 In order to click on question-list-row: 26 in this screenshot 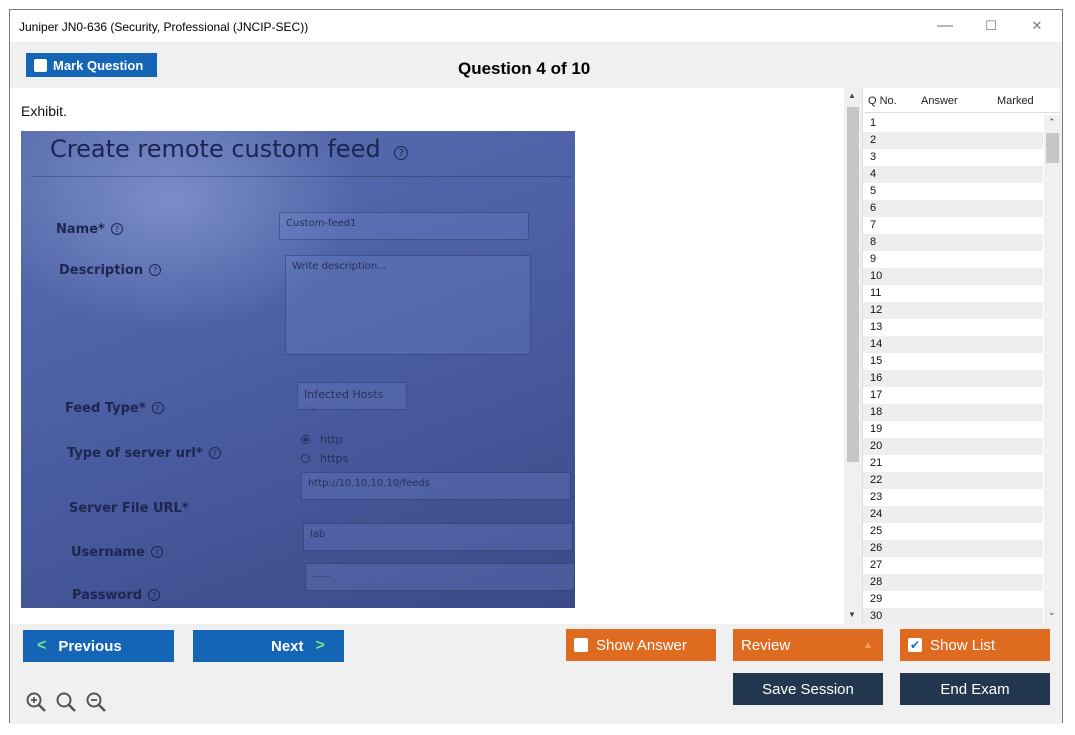, I will do `click(953, 548)`.